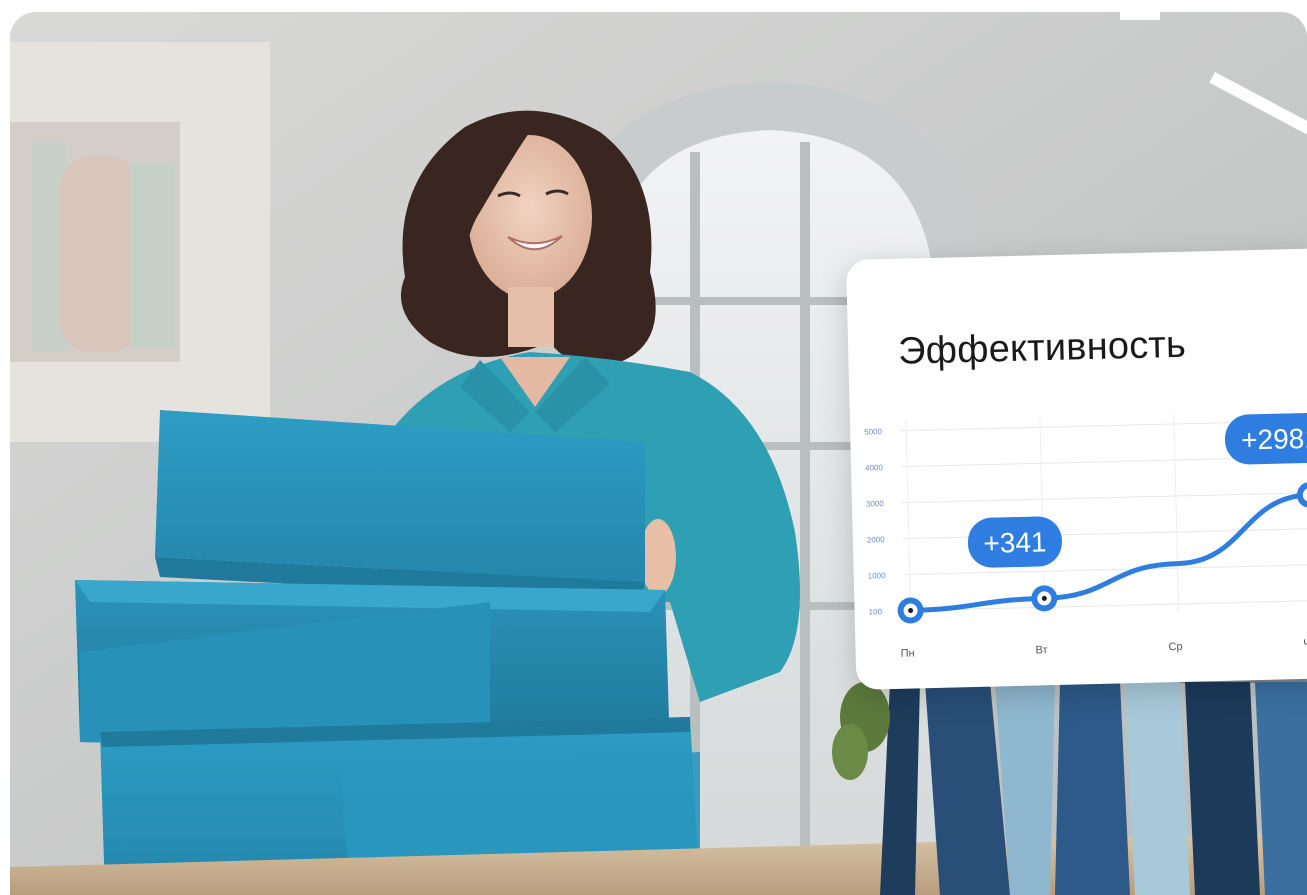 Image resolution: width=1307 pixels, height=895 pixels. I want to click on annotation-label: +341, so click(1015, 542).